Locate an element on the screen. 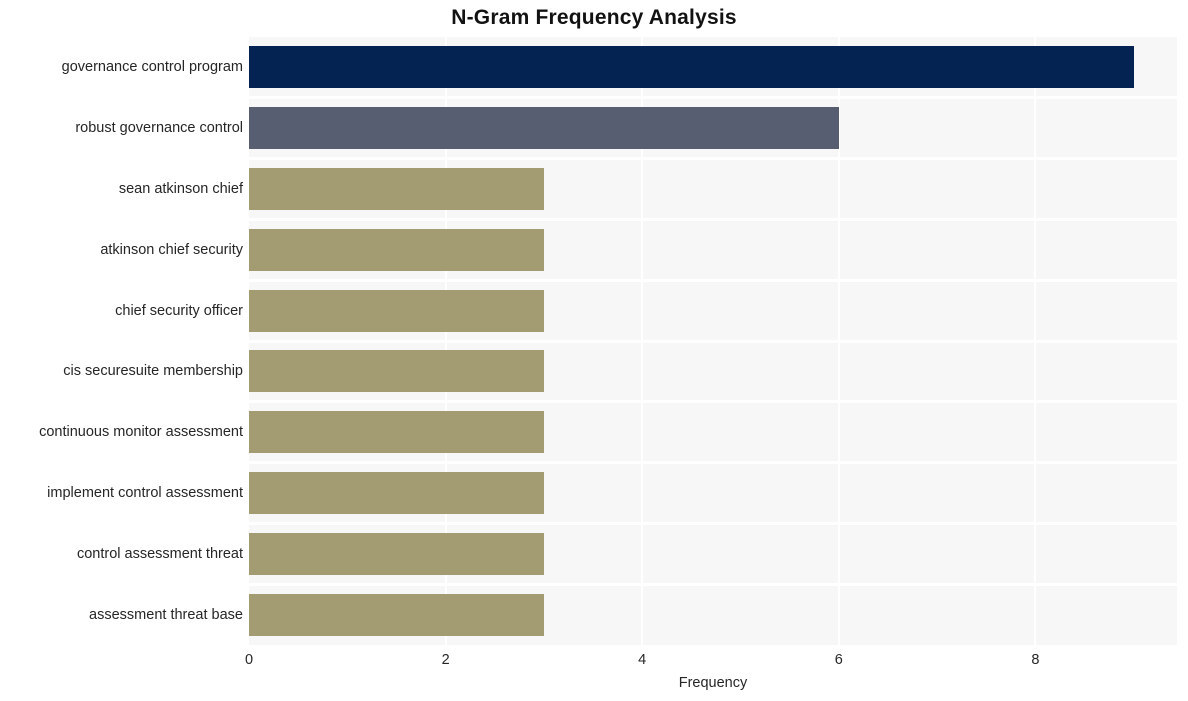 The height and width of the screenshot is (701, 1188). y-tick-label: sean atkinson chief is located at coordinates (180, 189).